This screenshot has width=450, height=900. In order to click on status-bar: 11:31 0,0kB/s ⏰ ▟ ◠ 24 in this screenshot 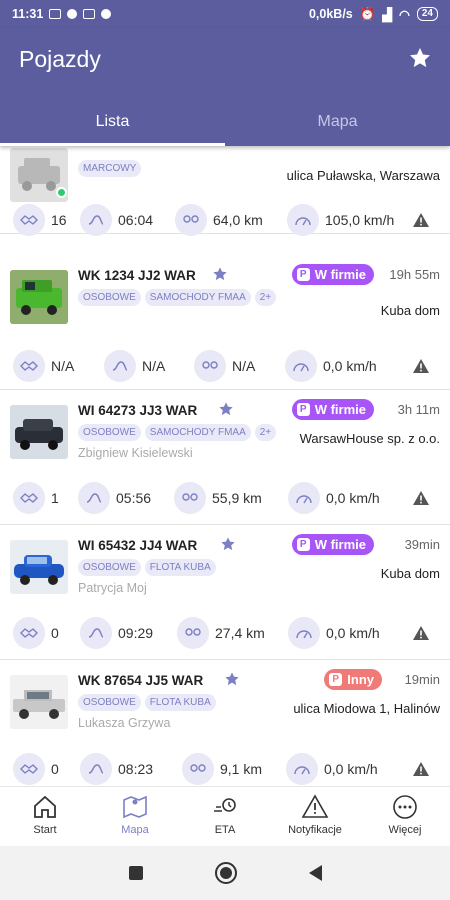, I will do `click(225, 14)`.